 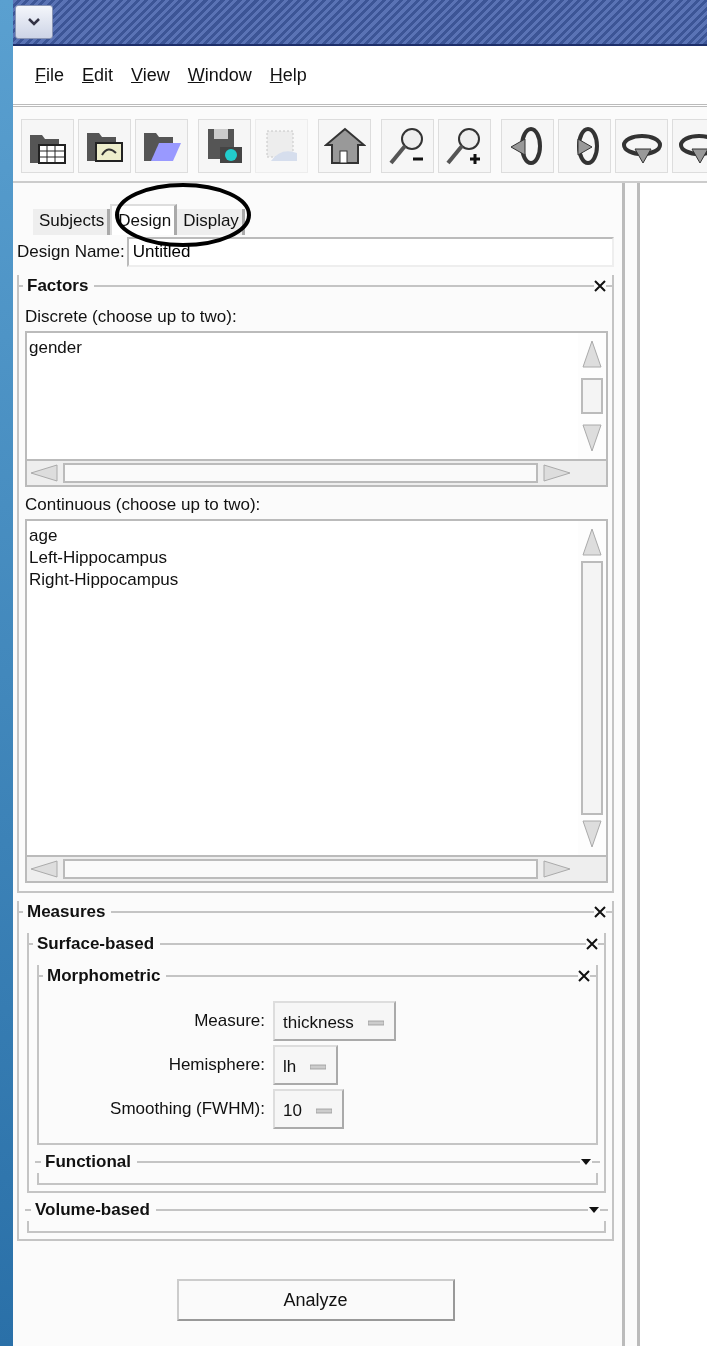 I want to click on group-title: Factors, so click(x=58, y=286).